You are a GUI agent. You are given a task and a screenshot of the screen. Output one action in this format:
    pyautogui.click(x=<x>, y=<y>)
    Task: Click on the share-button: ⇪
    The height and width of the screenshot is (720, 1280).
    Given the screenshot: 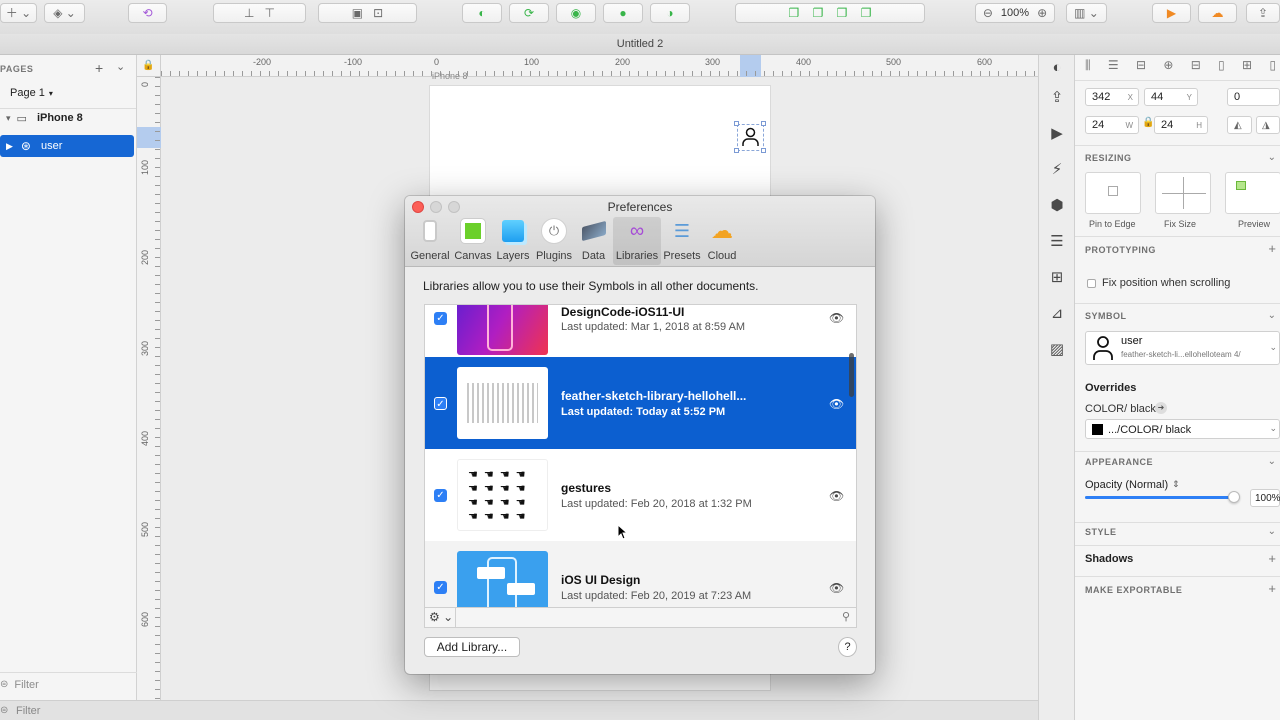 What is the action you would take?
    pyautogui.click(x=1263, y=13)
    